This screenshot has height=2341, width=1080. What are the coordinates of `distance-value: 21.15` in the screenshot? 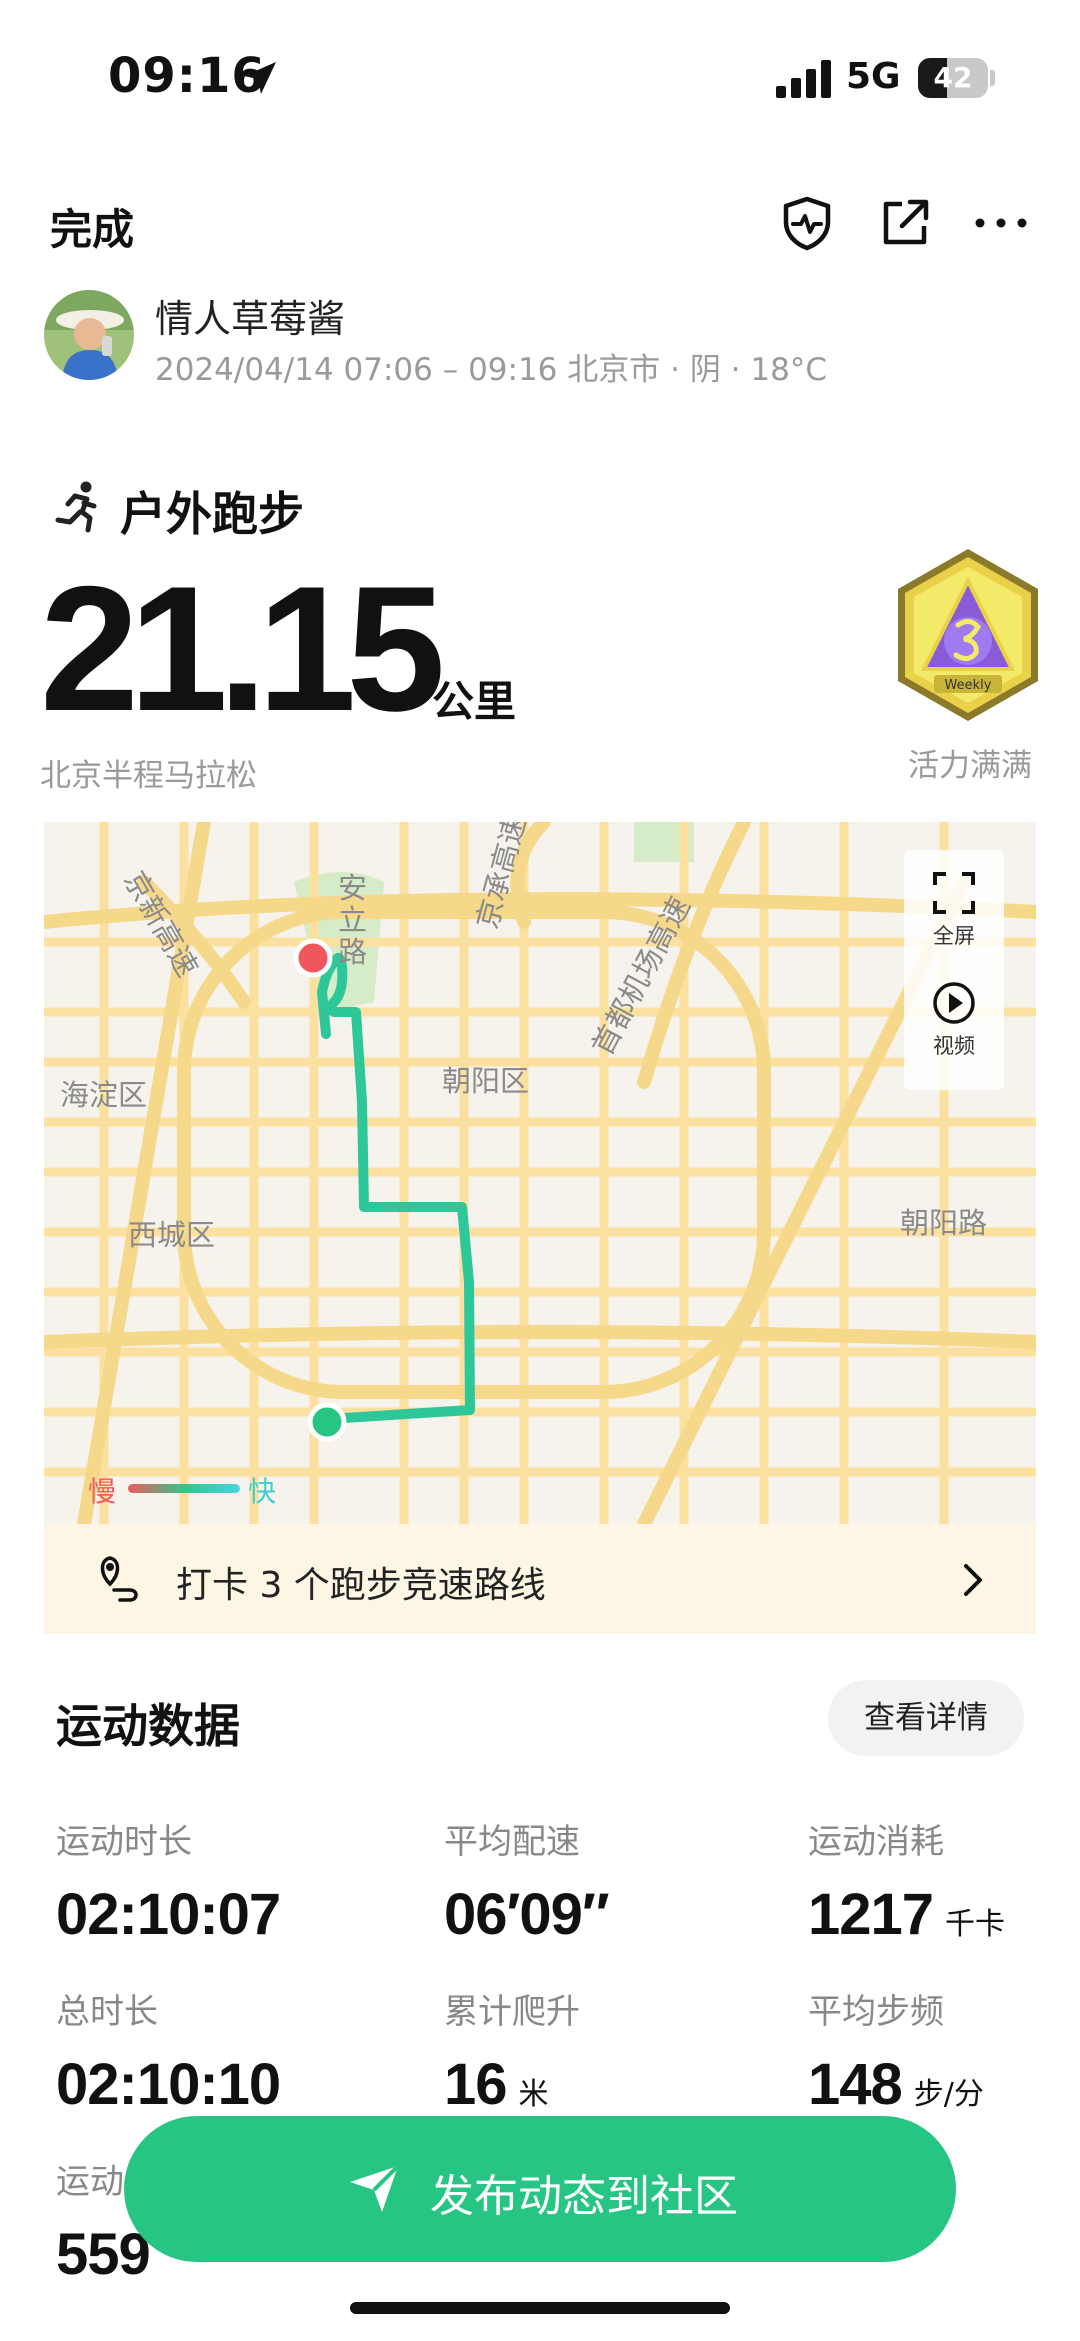 It's located at (242, 648).